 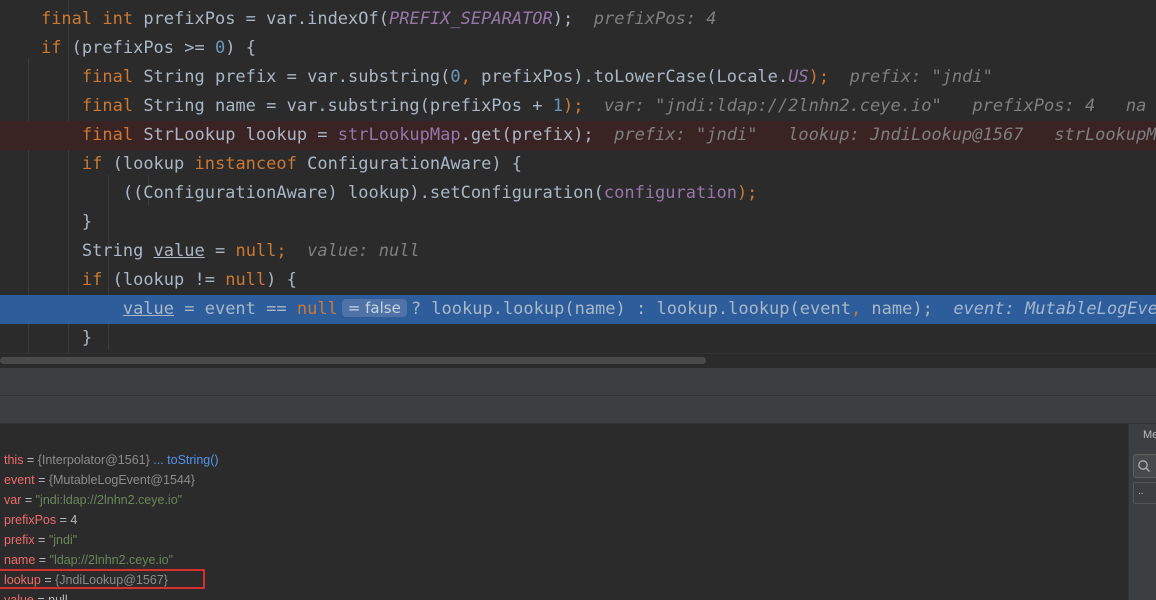 I want to click on search-icon, so click(x=1144, y=466).